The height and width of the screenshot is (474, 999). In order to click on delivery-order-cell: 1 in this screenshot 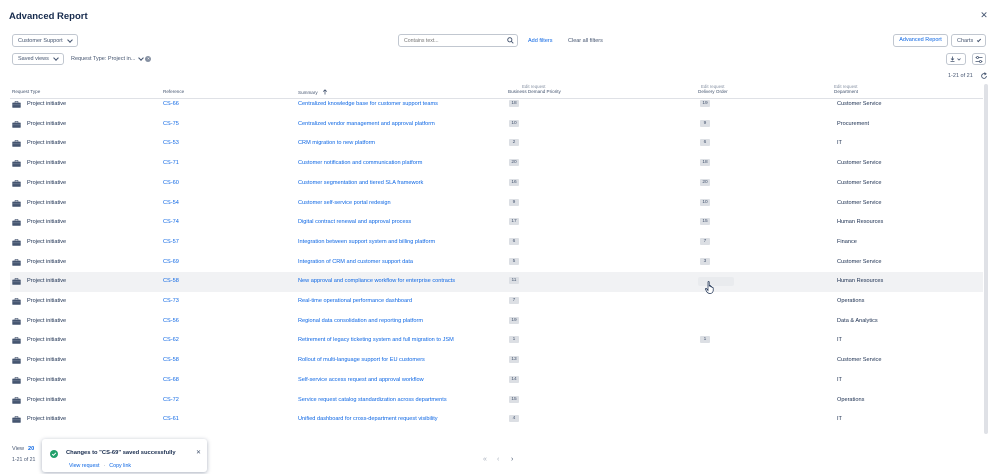, I will do `click(705, 340)`.